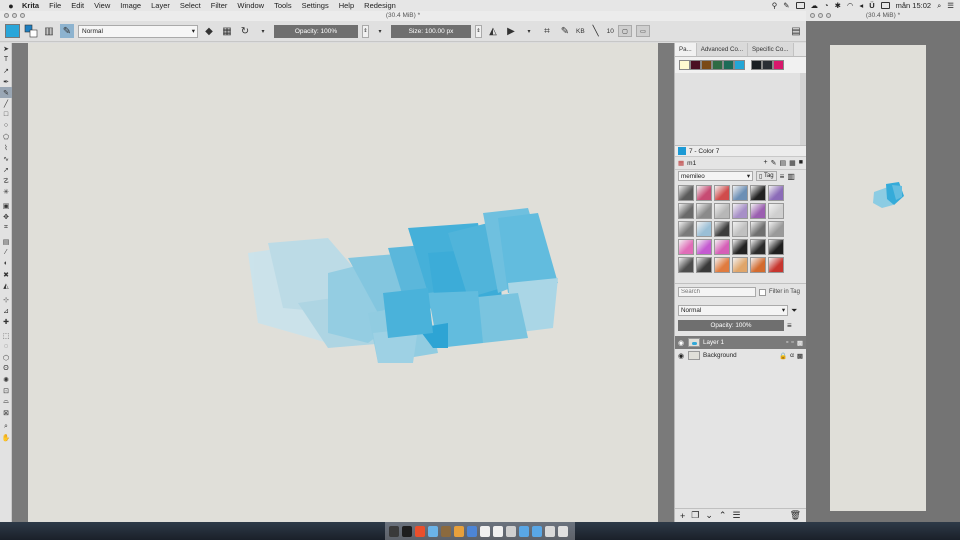 This screenshot has height=540, width=960. I want to click on canvas-only-button: ▭, so click(642, 31).